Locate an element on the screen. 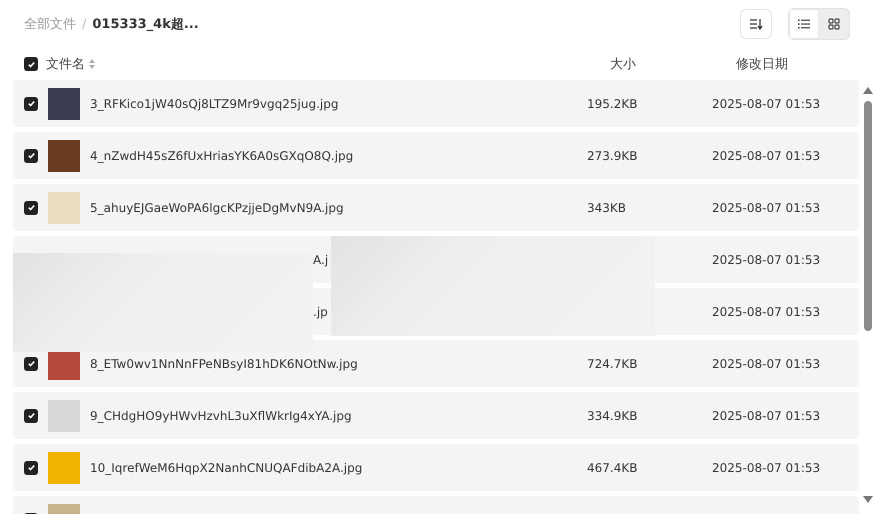 The width and height of the screenshot is (874, 514). scrollbar-thumb is located at coordinates (868, 216).